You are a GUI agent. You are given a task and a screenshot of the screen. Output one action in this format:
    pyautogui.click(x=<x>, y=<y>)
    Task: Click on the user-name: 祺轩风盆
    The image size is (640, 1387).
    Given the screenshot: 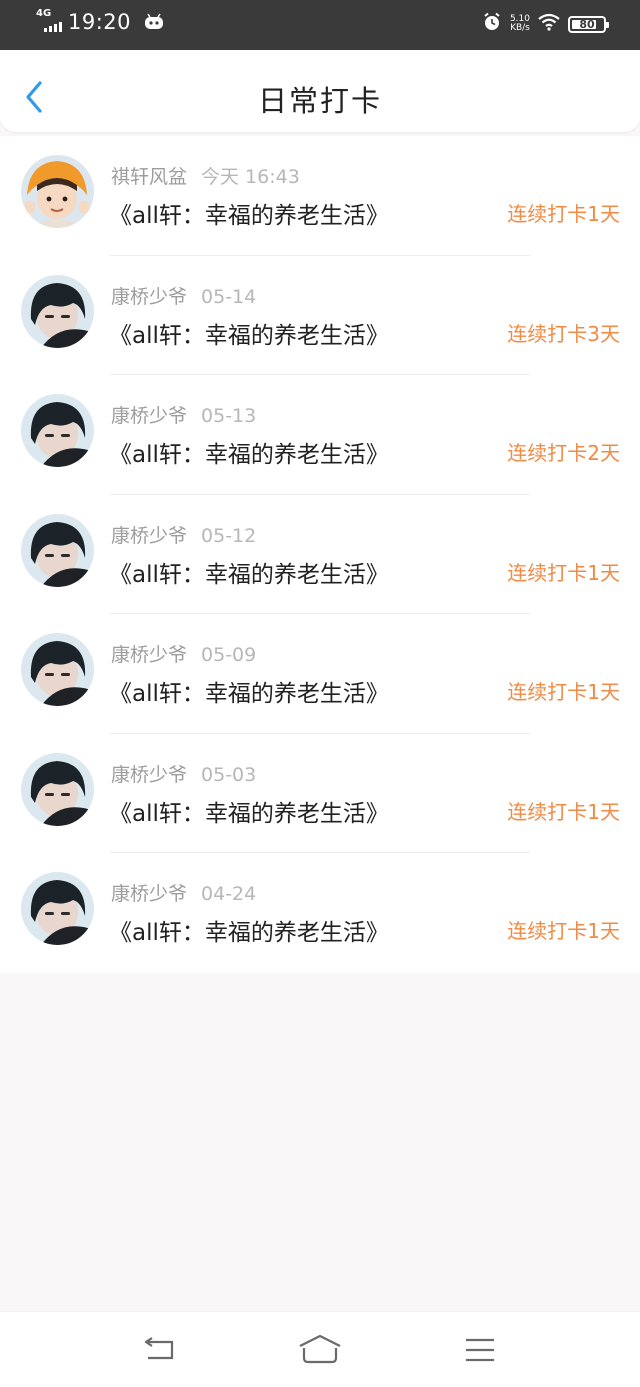 What is the action you would take?
    pyautogui.click(x=149, y=177)
    